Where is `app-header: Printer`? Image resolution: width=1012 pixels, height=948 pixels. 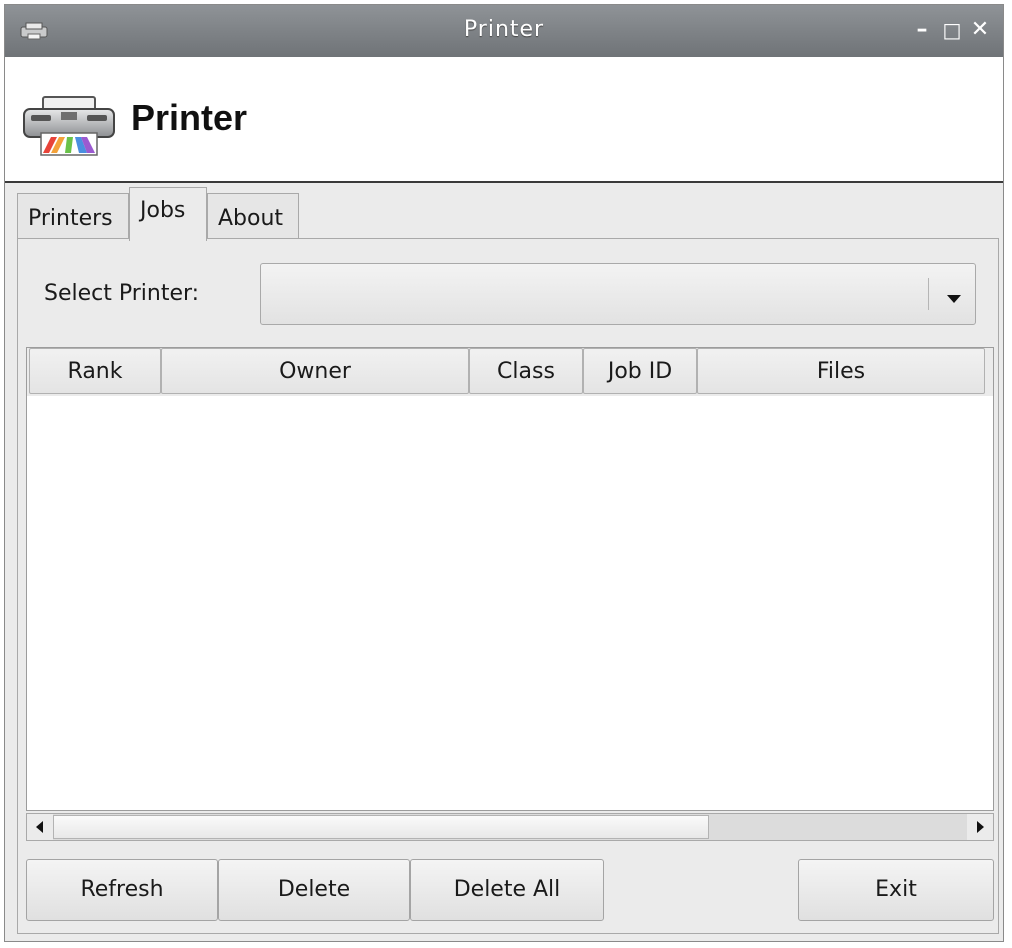
app-header: Printer is located at coordinates (504, 120).